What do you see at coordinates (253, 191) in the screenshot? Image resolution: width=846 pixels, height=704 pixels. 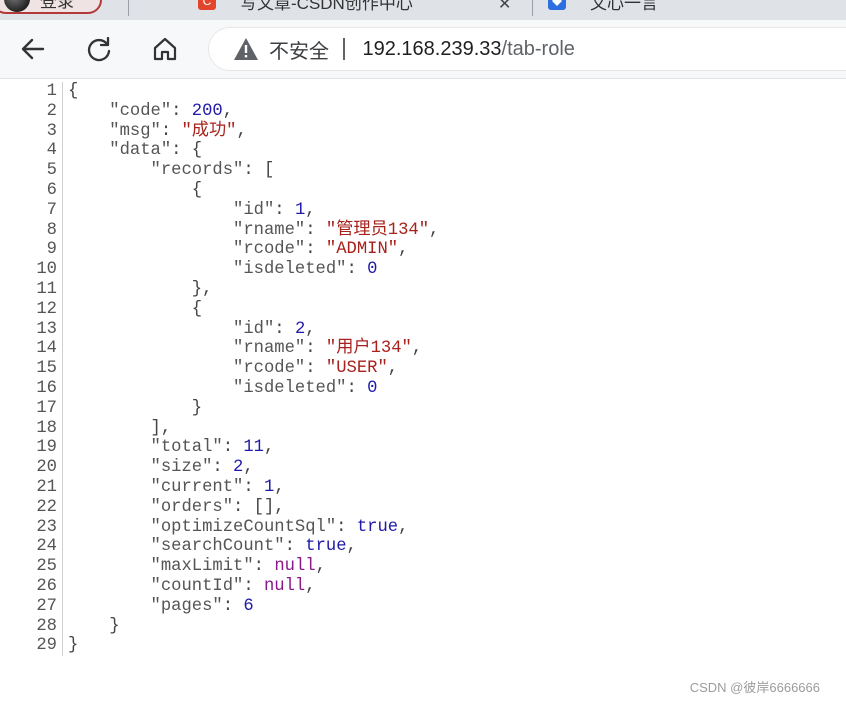 I see `json-line: {` at bounding box center [253, 191].